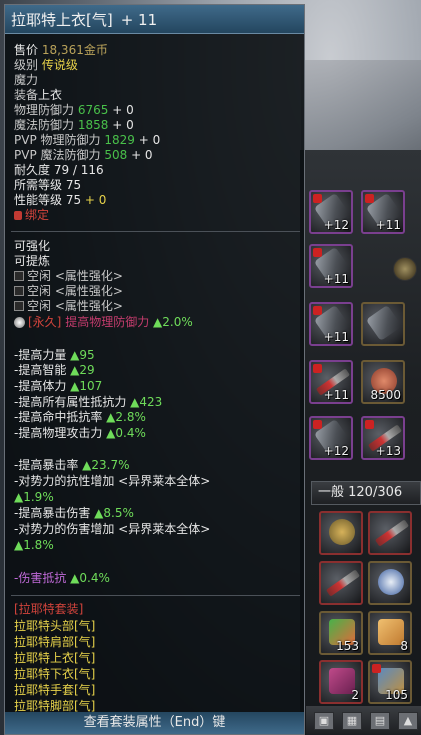 This screenshot has height=735, width=421. I want to click on permanent-value: ▲2.0%, so click(173, 322).